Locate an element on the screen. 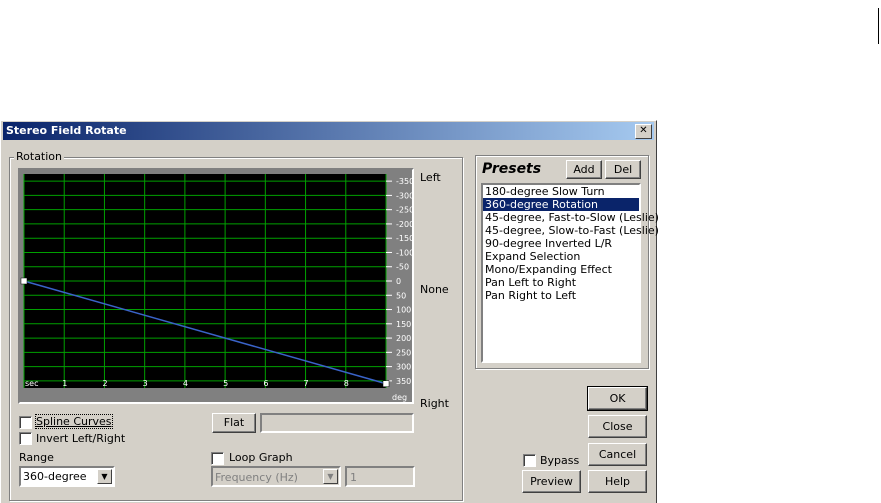  cancel-button: Cancel is located at coordinates (617, 454).